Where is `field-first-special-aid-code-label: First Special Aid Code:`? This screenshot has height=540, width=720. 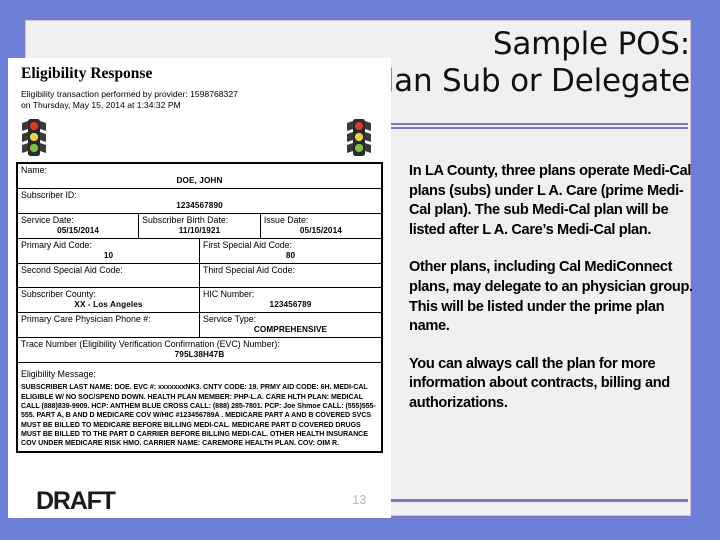
field-first-special-aid-code-label: First Special Aid Code: is located at coordinates (247, 245).